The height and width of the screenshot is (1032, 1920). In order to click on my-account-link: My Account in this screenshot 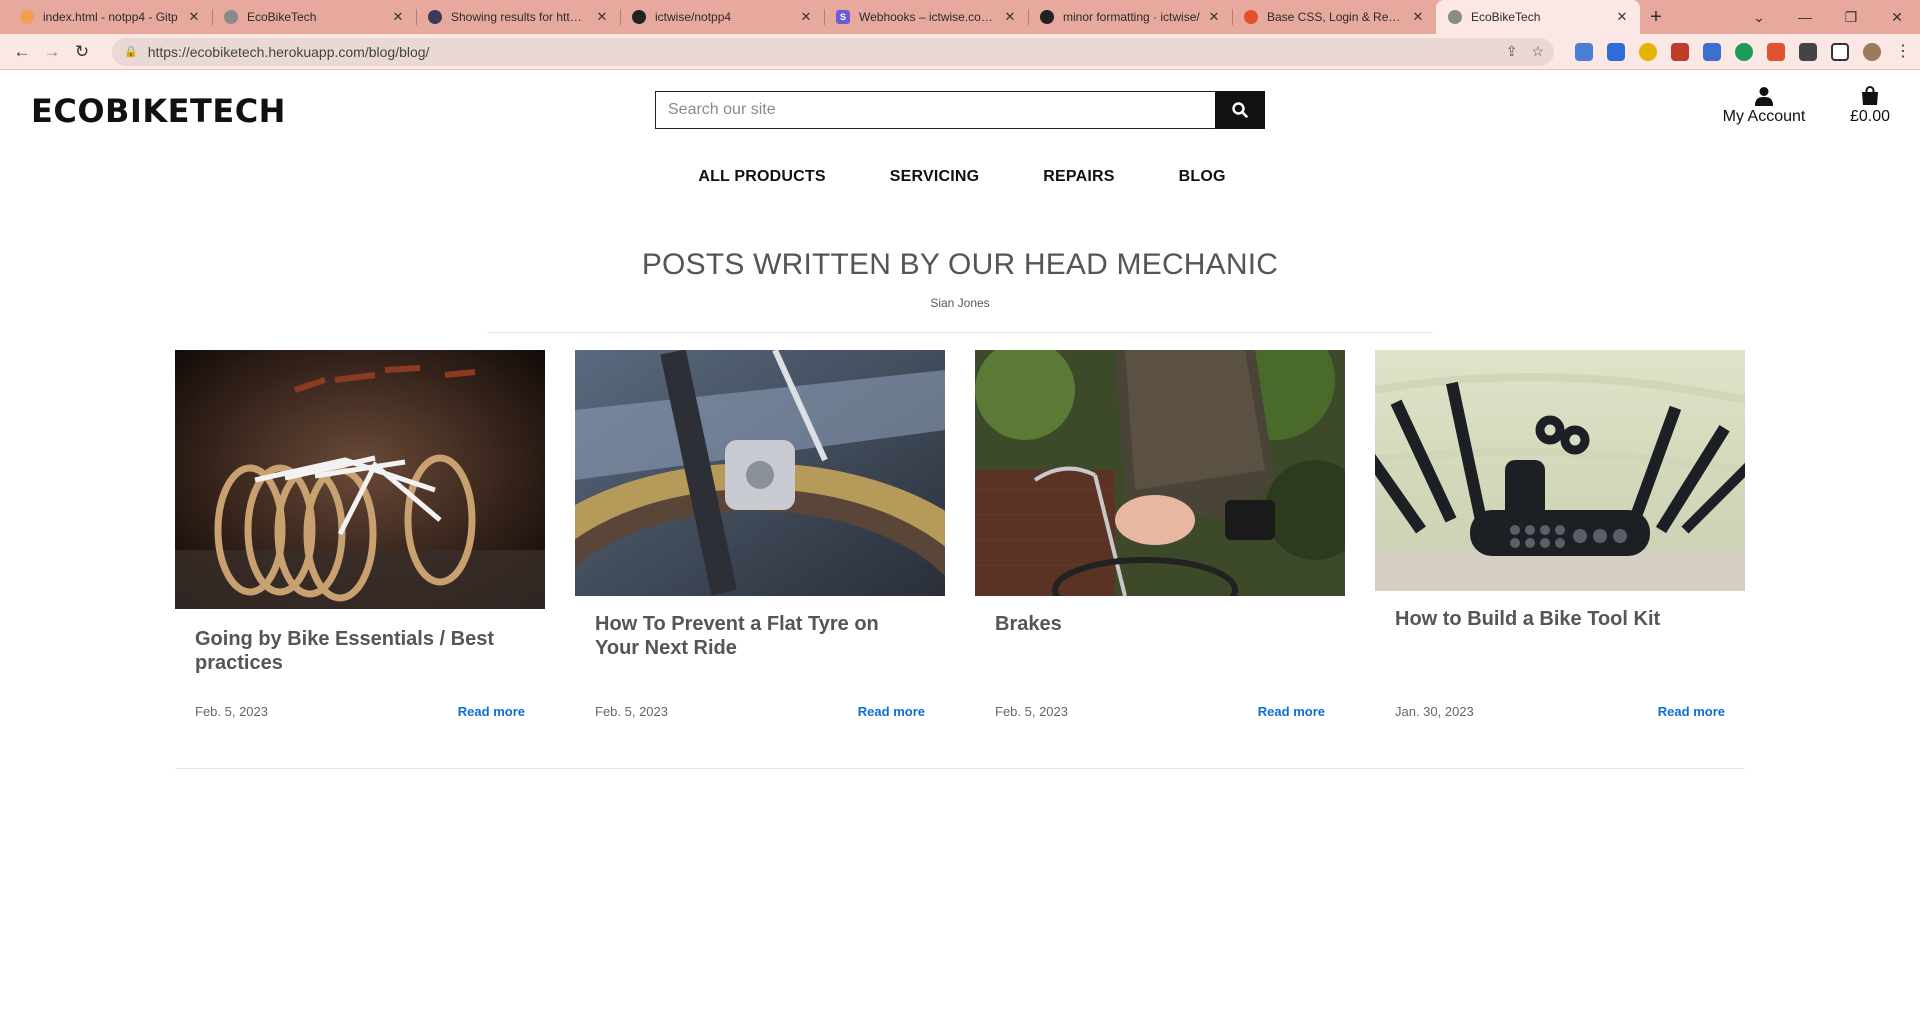, I will do `click(1764, 106)`.